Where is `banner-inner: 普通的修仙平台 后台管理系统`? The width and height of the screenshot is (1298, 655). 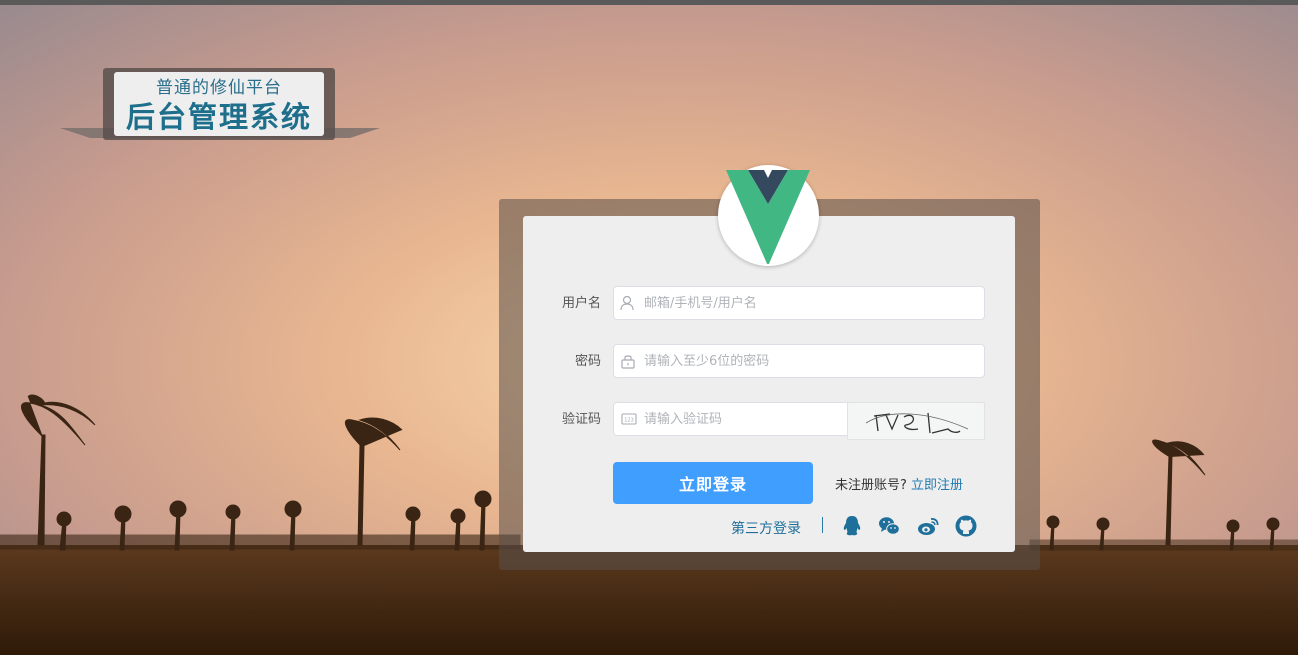
banner-inner: 普通的修仙平台 后台管理系统 is located at coordinates (219, 104).